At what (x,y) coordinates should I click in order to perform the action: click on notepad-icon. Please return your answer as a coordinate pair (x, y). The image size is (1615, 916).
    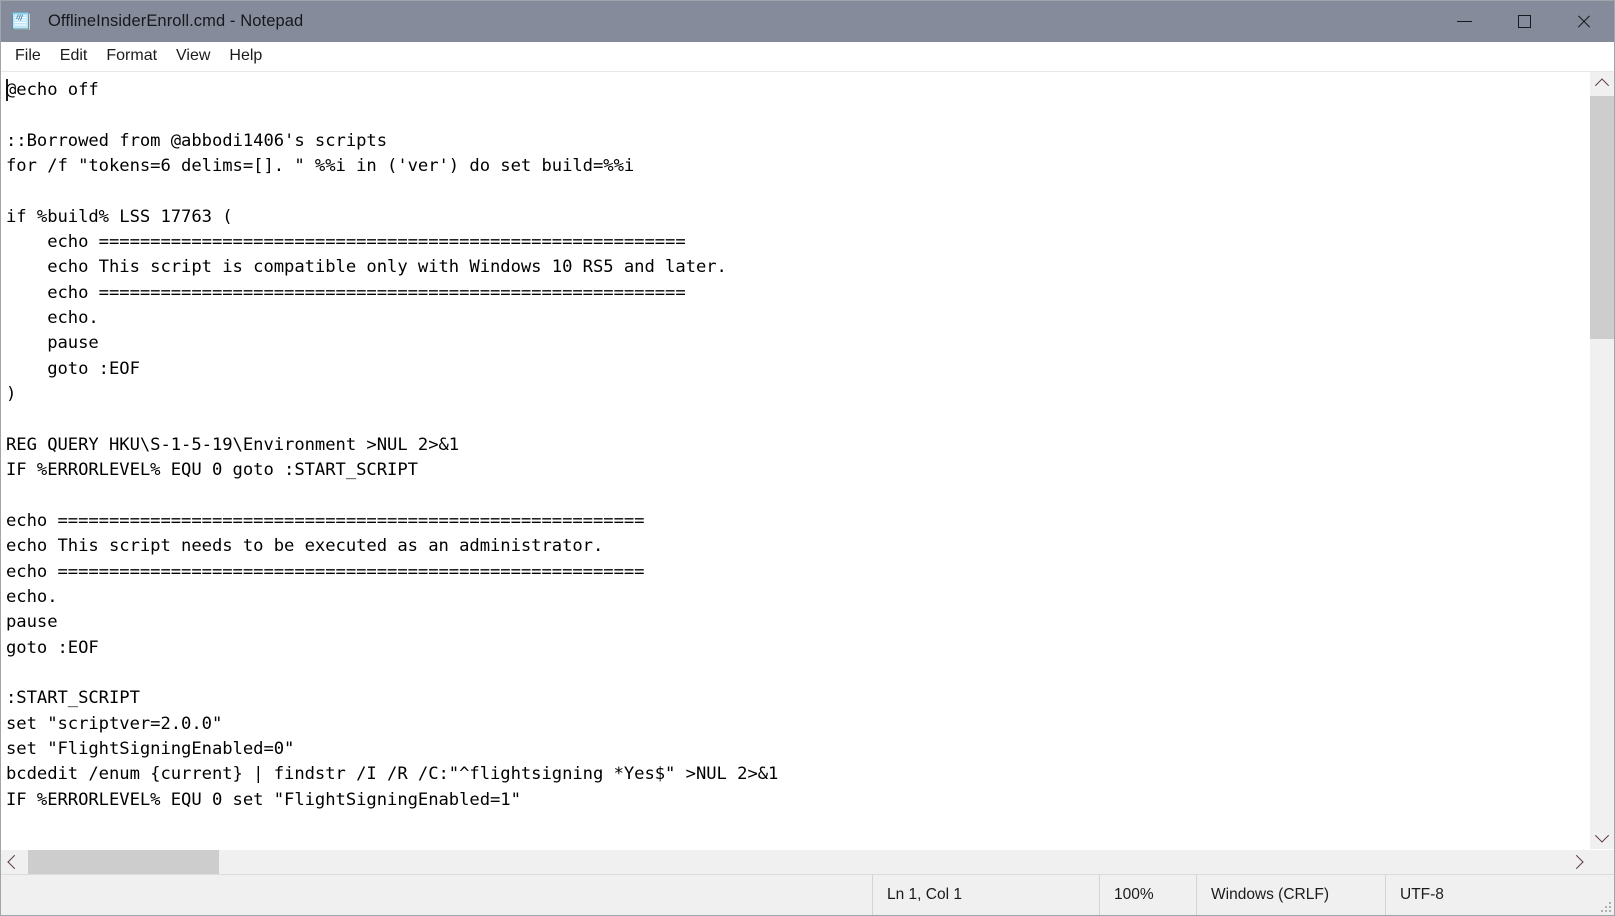
    Looking at the image, I should click on (22, 22).